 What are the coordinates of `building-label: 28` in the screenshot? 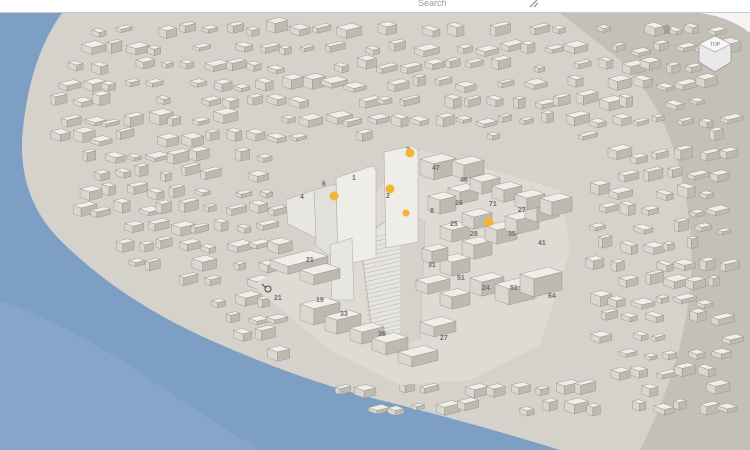 It's located at (474, 234).